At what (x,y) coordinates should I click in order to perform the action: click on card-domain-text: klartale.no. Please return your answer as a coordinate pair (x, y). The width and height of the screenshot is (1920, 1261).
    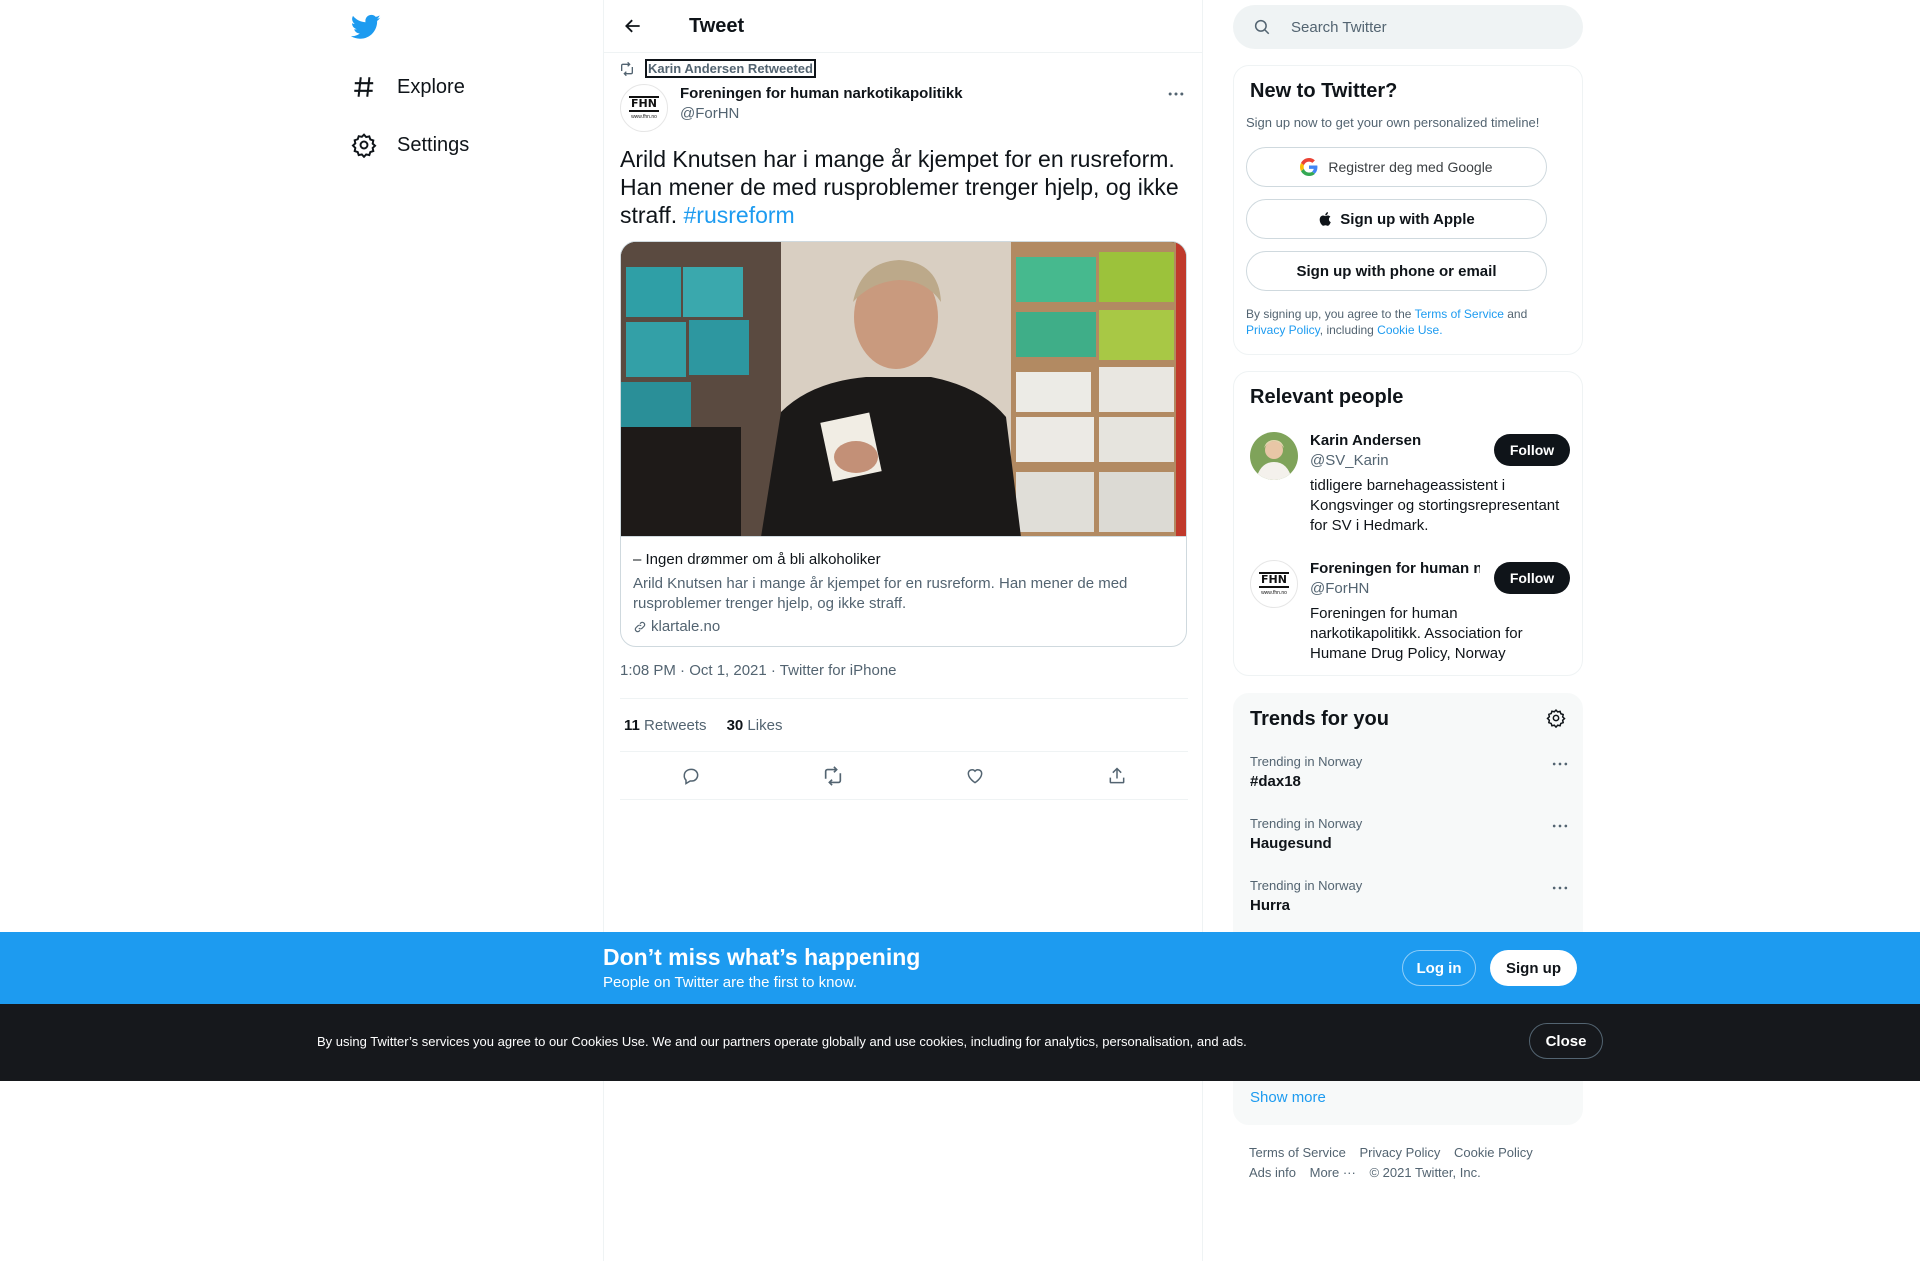
    Looking at the image, I should click on (686, 626).